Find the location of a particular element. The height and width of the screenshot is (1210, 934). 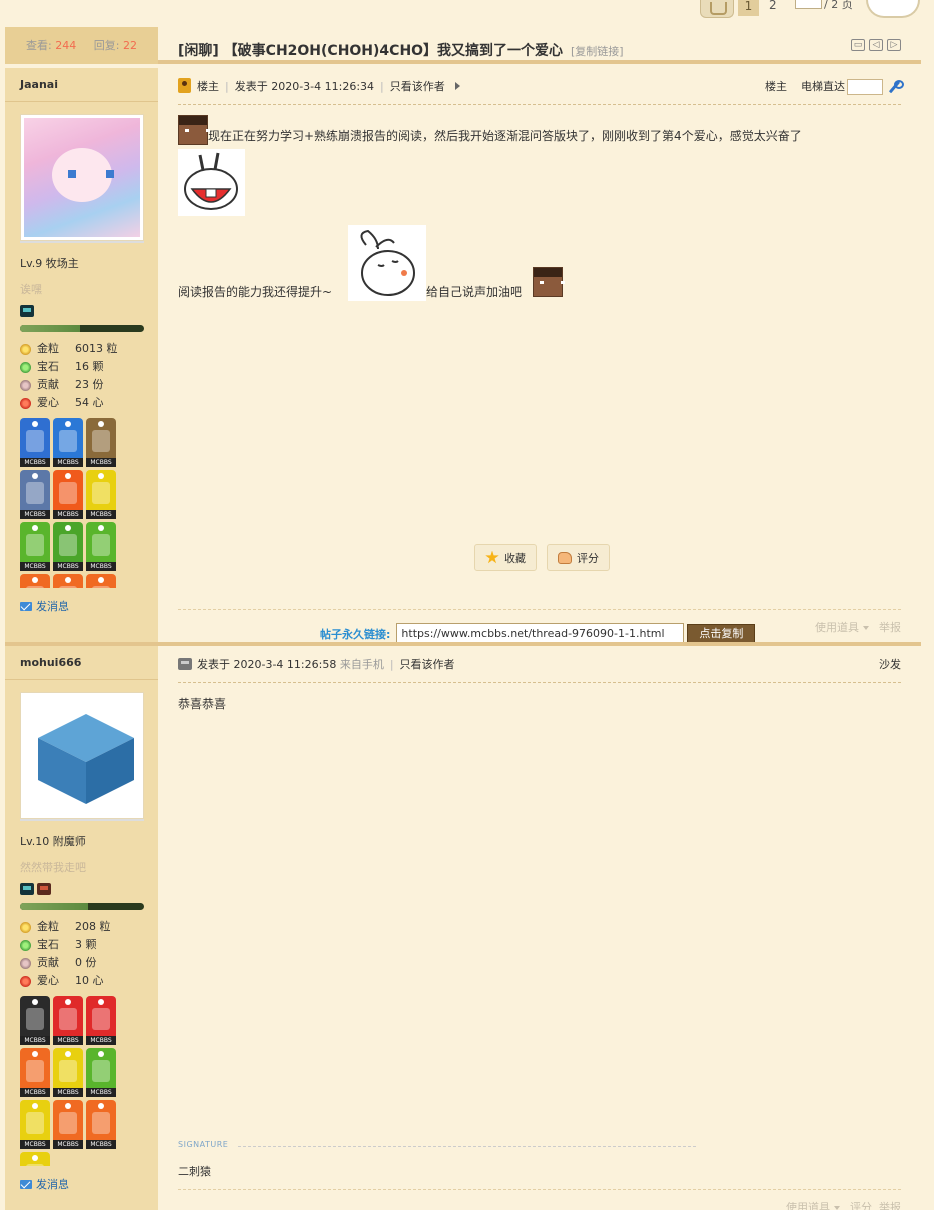

stat-label: 爱心 is located at coordinates (48, 402).